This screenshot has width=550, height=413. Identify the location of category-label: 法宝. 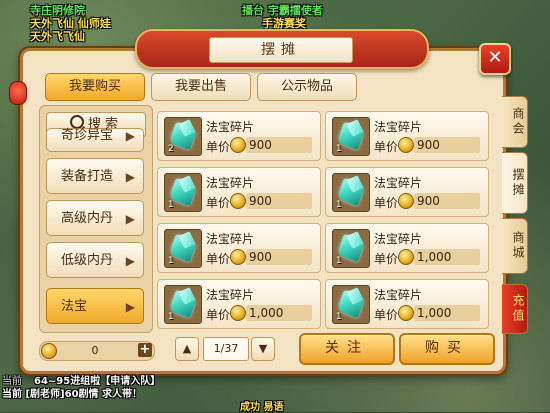
(74, 306).